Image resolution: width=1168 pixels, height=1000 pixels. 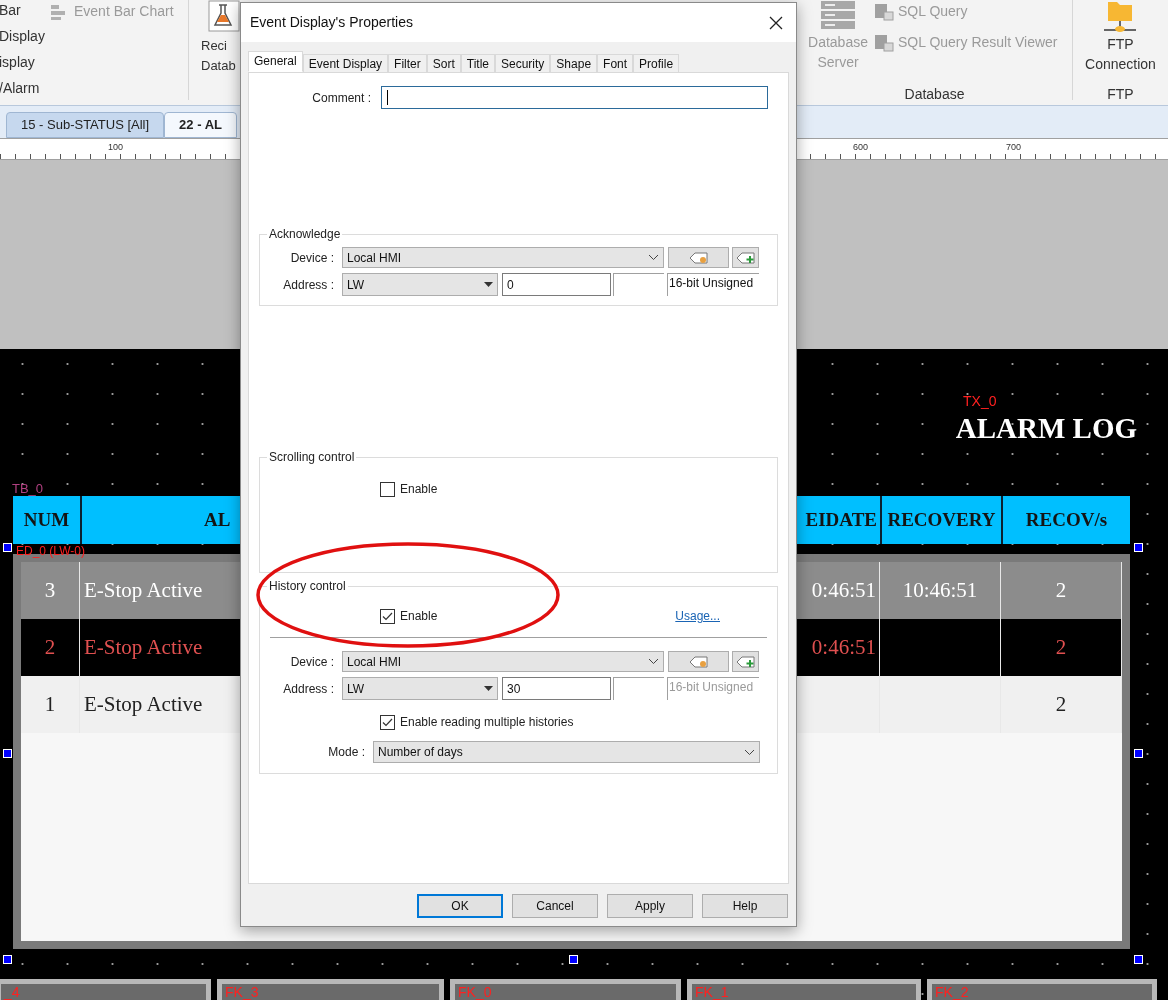 I want to click on ribbon-item-label: Database, so click(x=838, y=42).